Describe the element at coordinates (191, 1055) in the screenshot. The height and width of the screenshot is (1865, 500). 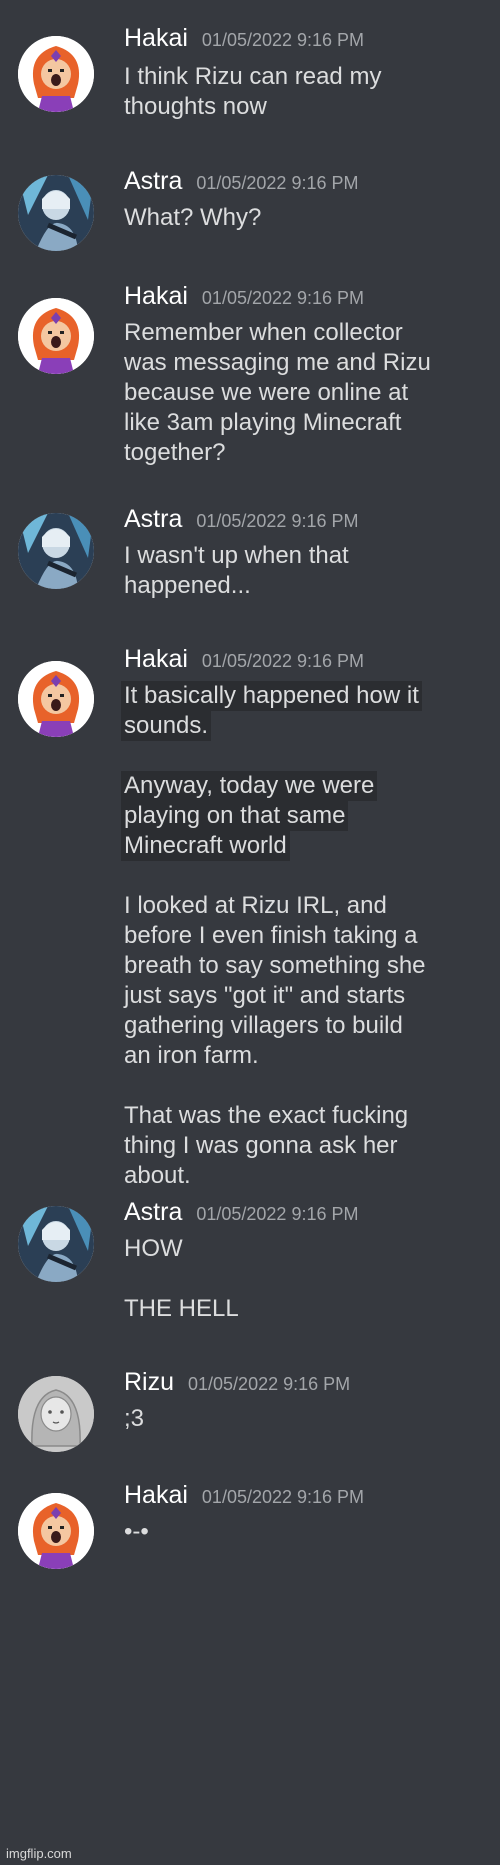
I see `message-line: an iron farm.` at that location.